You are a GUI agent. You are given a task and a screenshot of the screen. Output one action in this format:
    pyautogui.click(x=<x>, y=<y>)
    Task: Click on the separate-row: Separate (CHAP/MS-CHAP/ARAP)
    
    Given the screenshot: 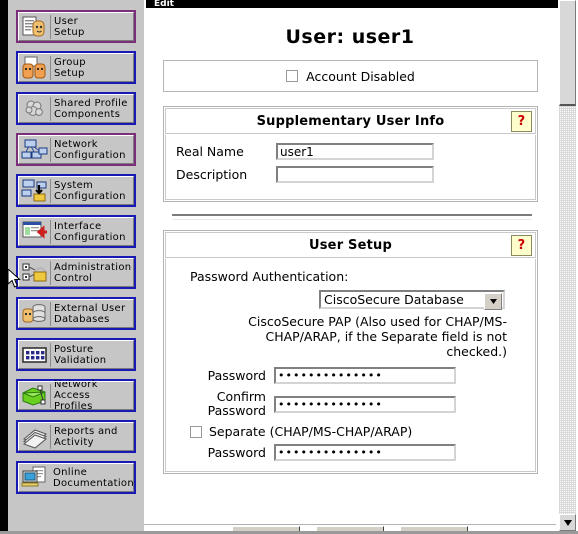 What is the action you would take?
    pyautogui.click(x=358, y=431)
    